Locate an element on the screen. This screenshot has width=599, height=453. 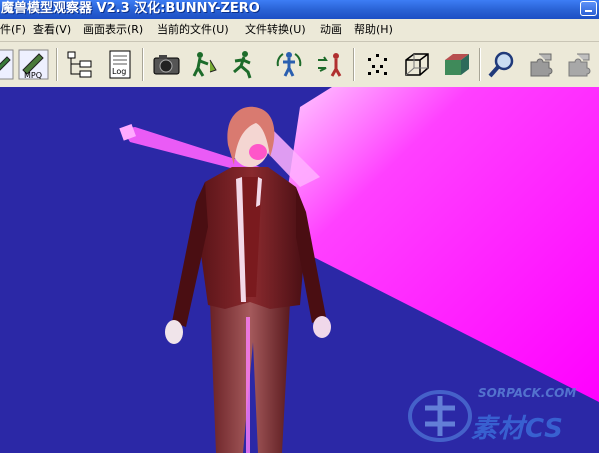
particle-trail is located at coordinates (248, 385).